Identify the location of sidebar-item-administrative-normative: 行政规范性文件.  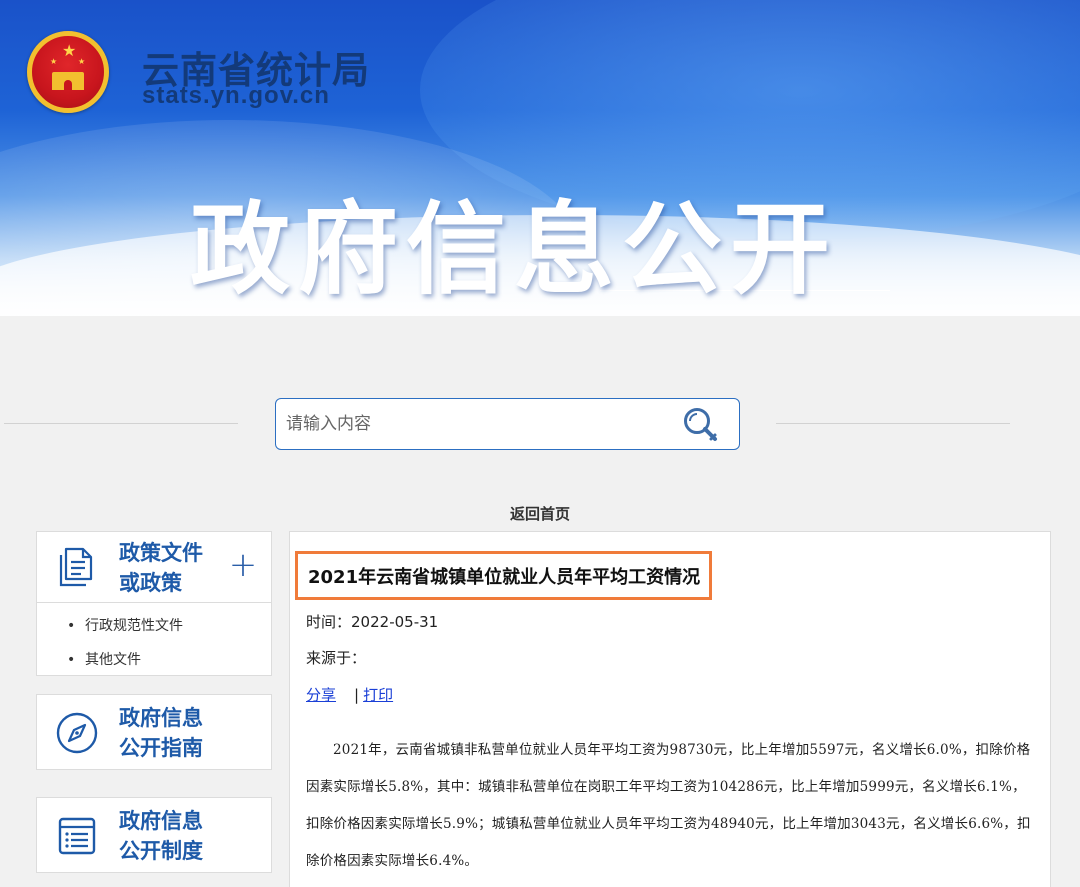
(154, 626).